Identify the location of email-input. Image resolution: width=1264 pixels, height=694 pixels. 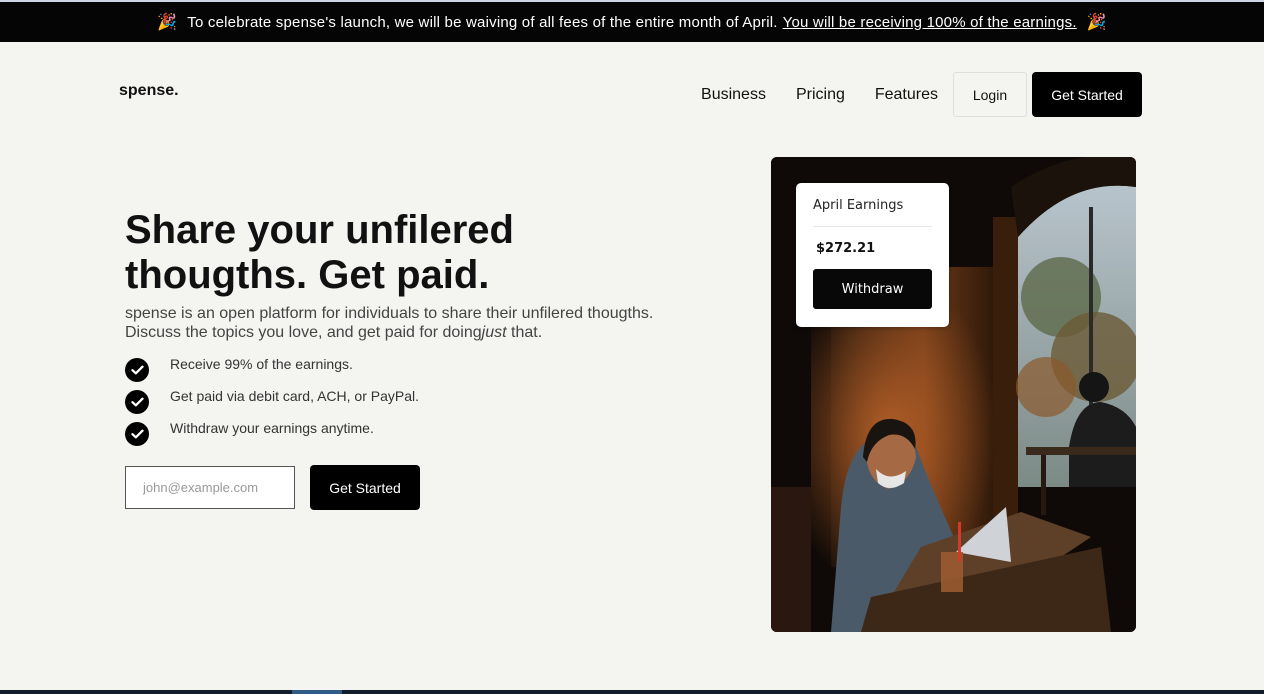
(210, 487).